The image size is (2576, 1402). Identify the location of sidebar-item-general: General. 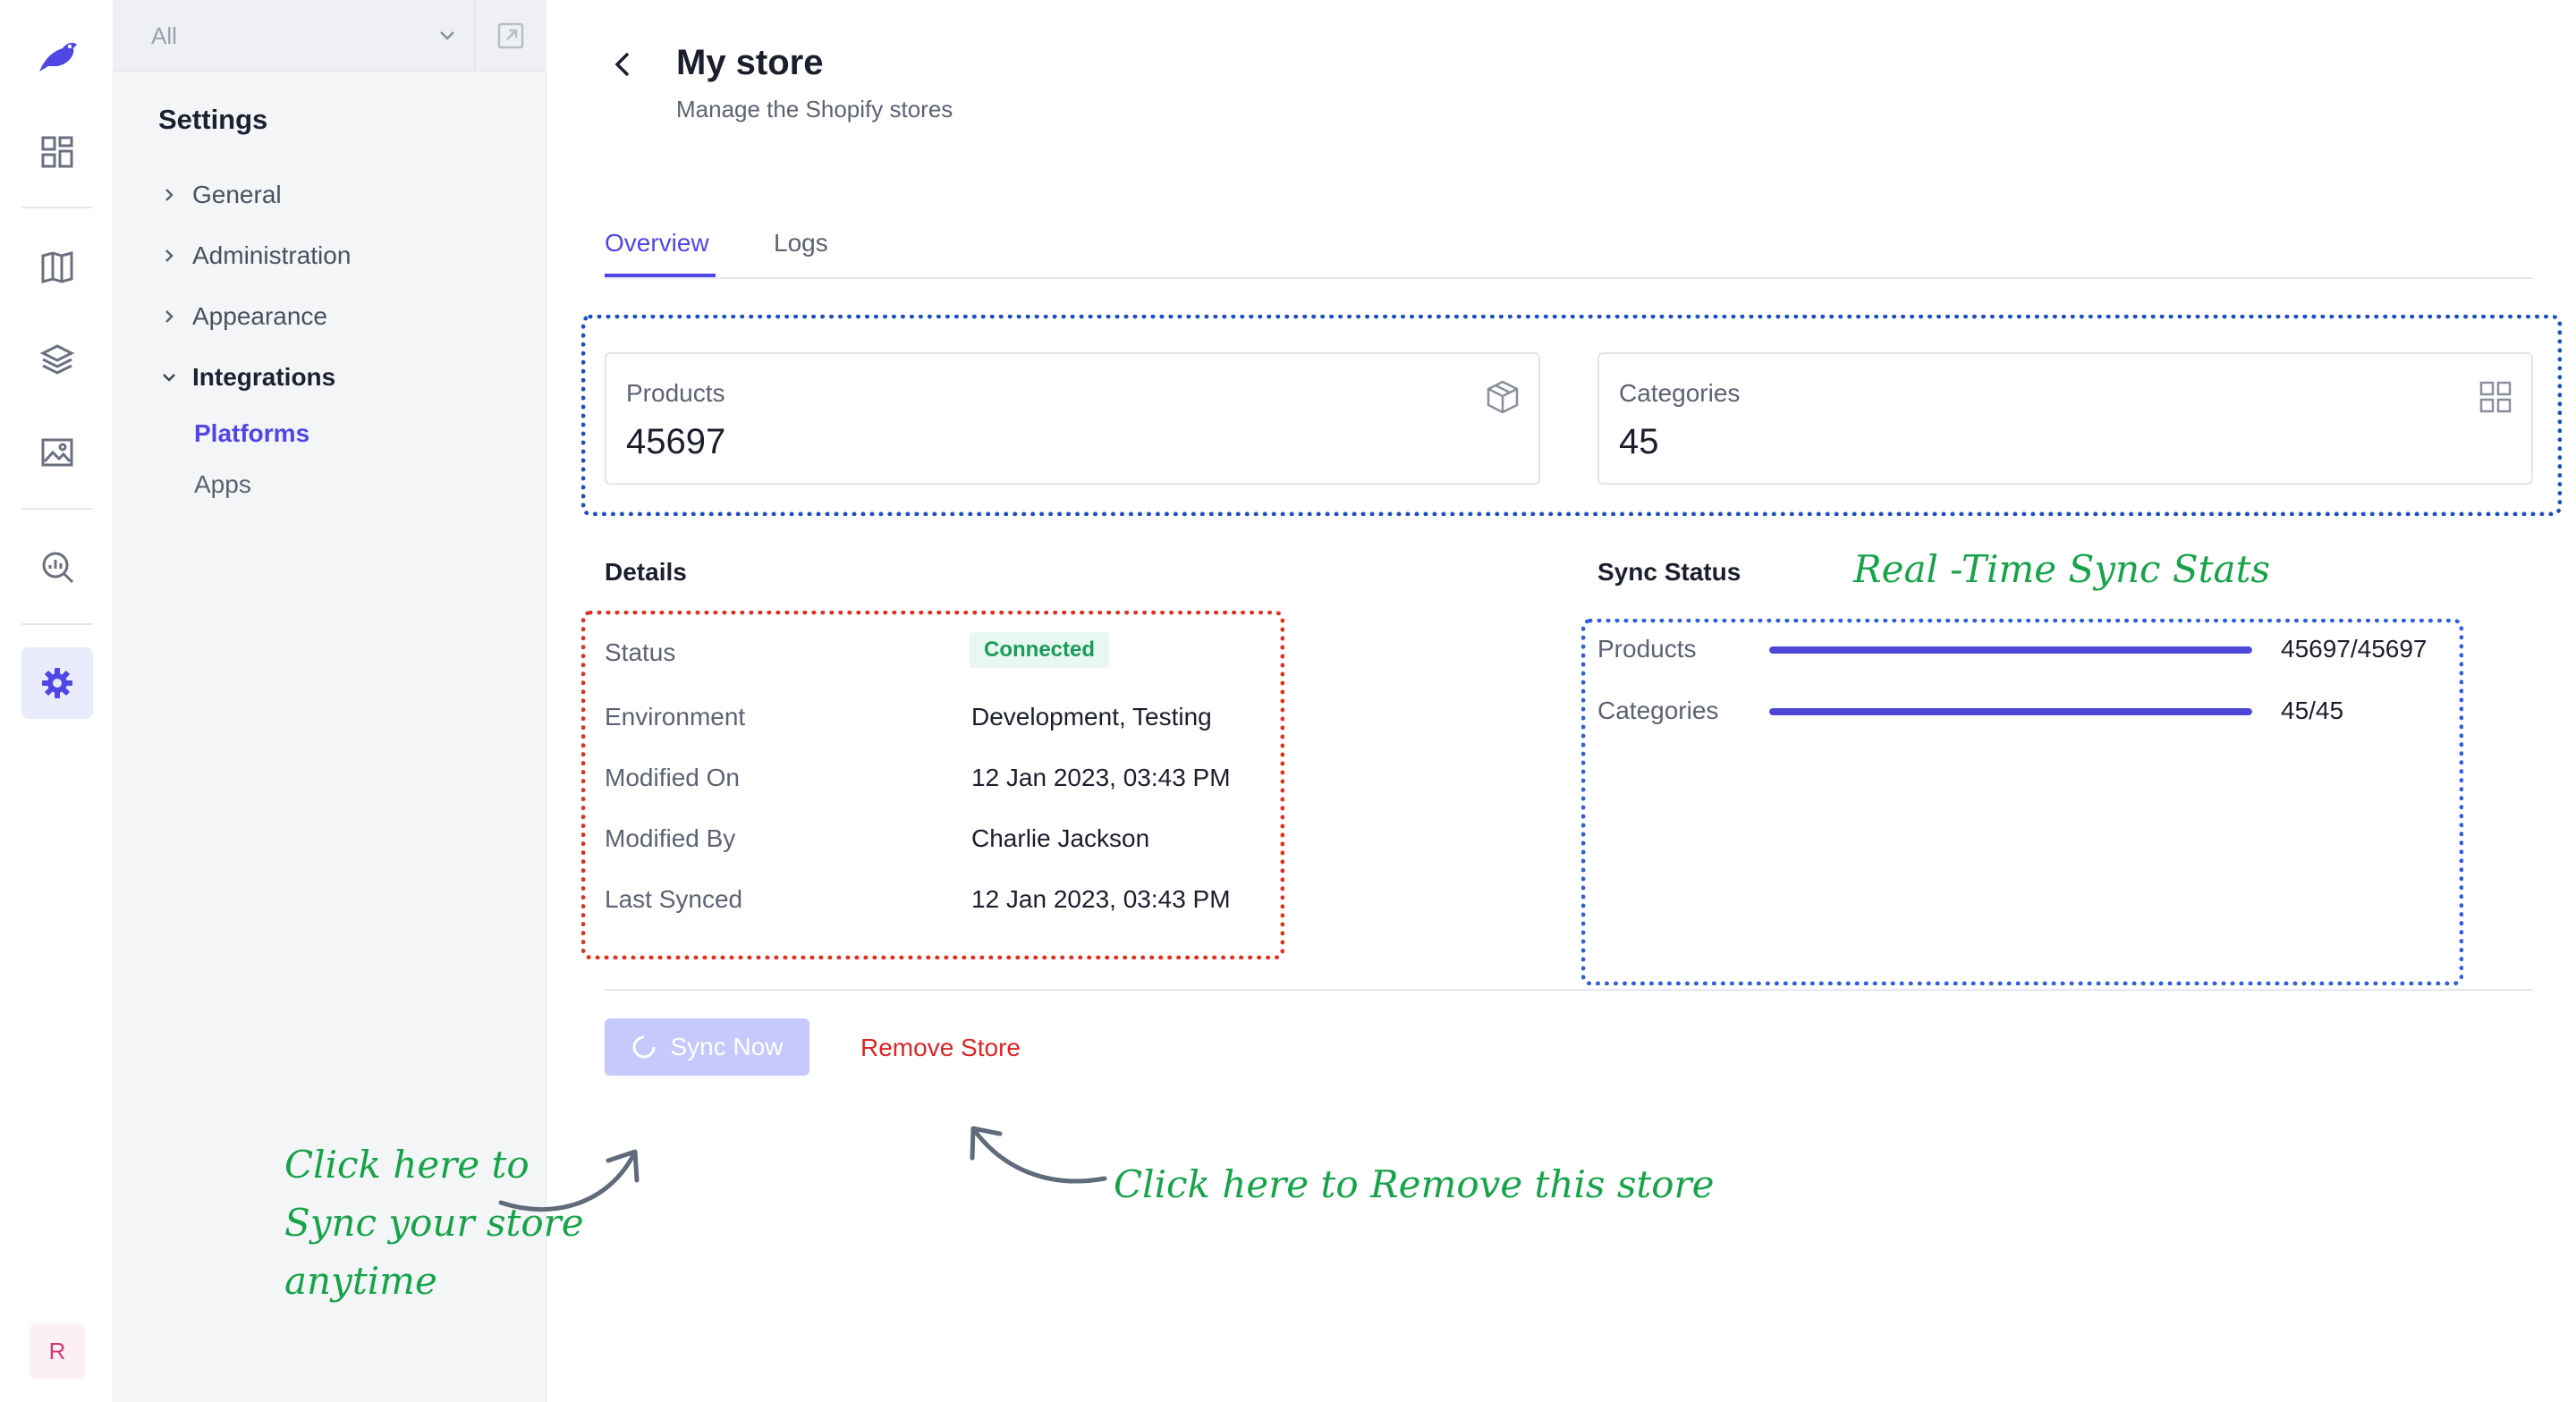
(220, 195).